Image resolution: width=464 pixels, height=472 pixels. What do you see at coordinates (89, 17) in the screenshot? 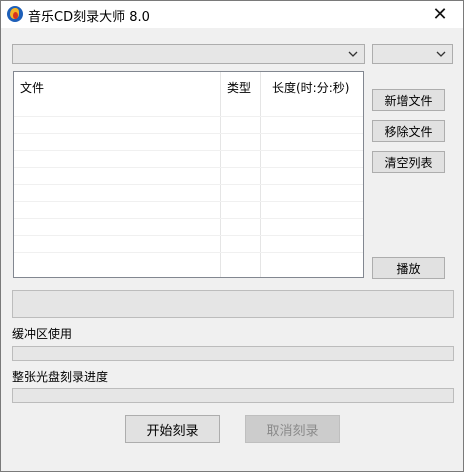
I see `window-title: 音乐CD刻录大师 8.0` at bounding box center [89, 17].